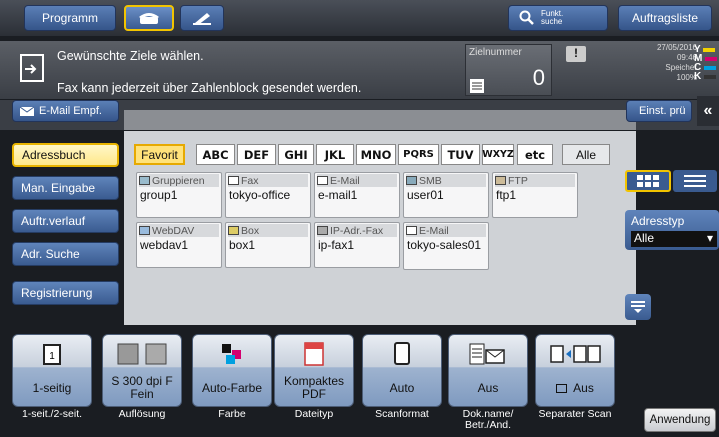  I want to click on registrierung-button: Registrierung, so click(65, 293).